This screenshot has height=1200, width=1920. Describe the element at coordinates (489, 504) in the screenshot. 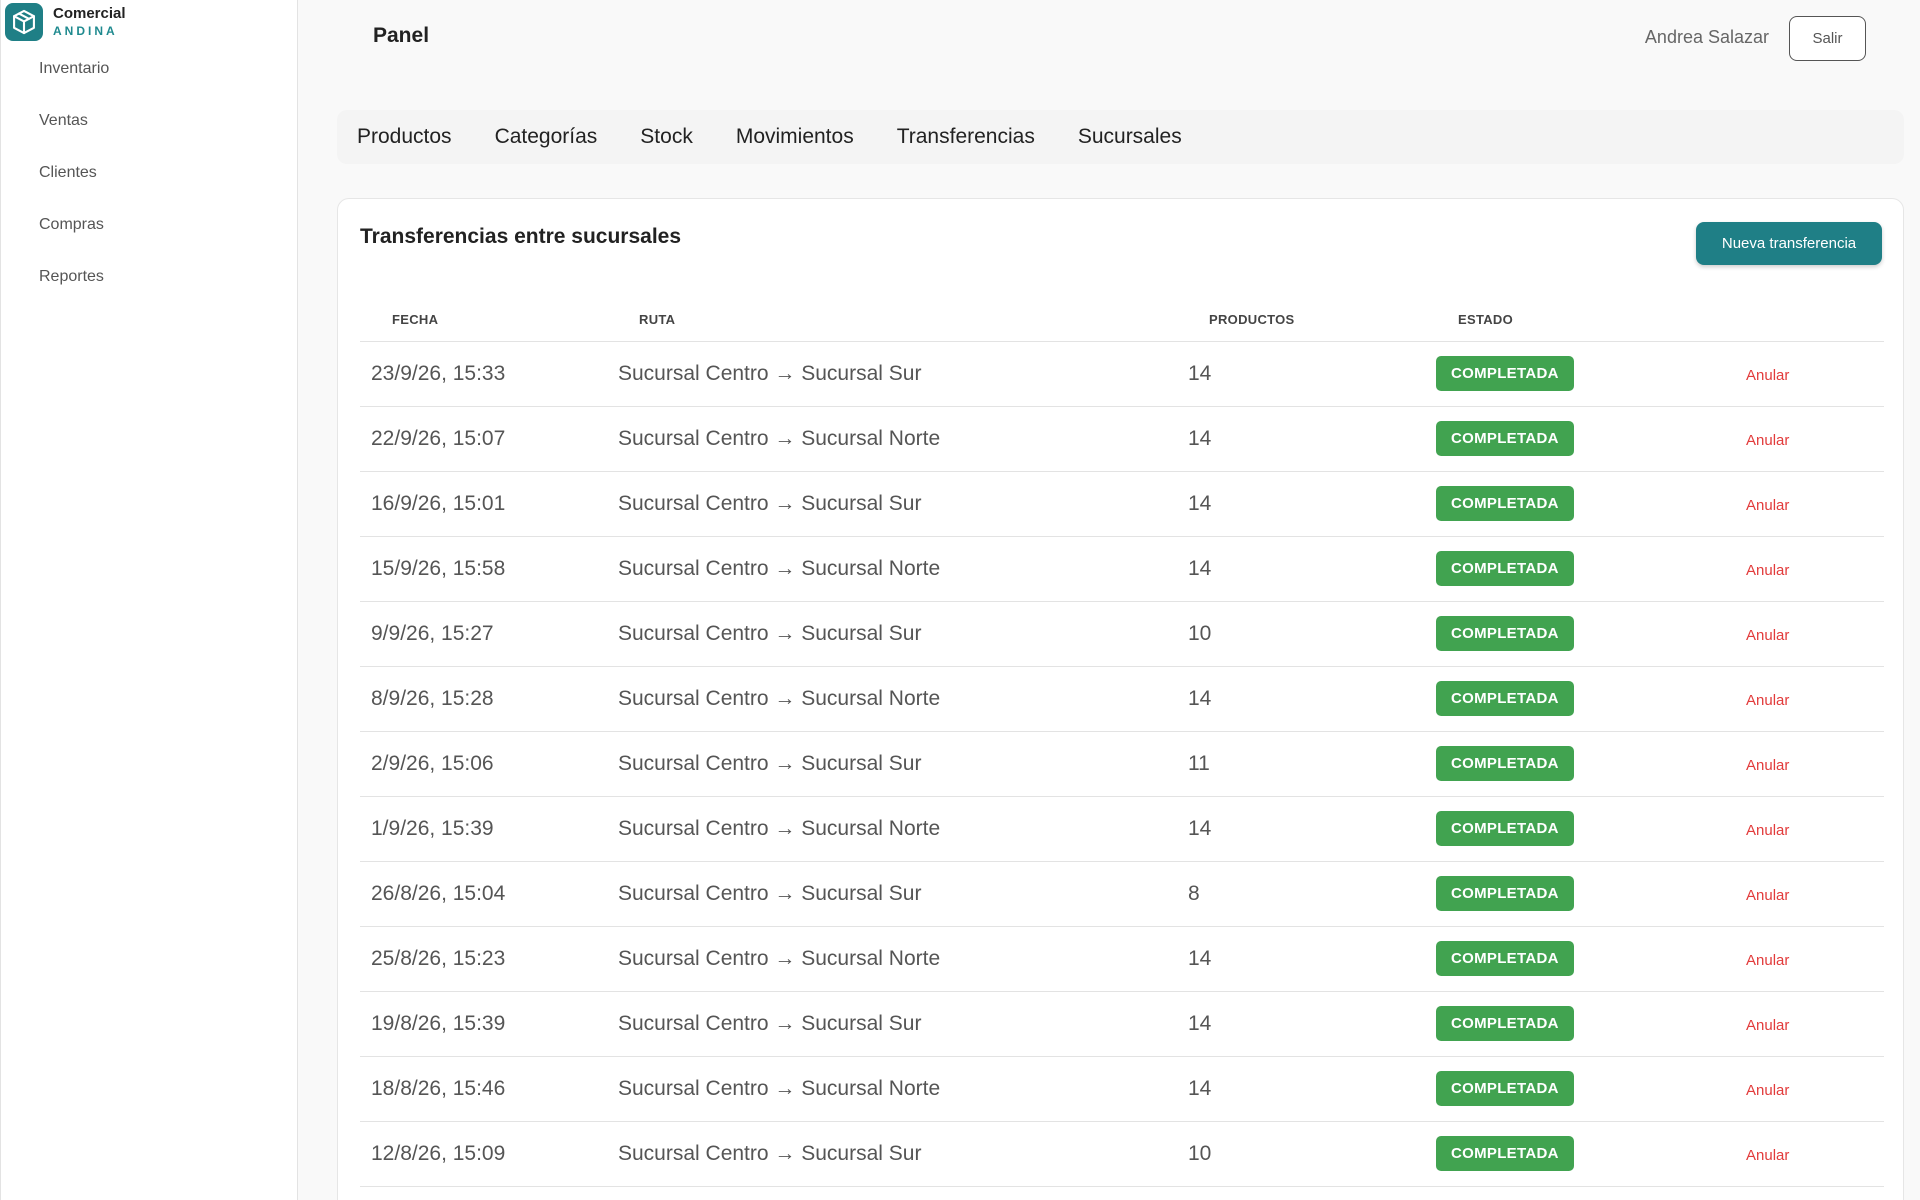

I see `fecha-cell: 16/9/26, 15:01` at that location.